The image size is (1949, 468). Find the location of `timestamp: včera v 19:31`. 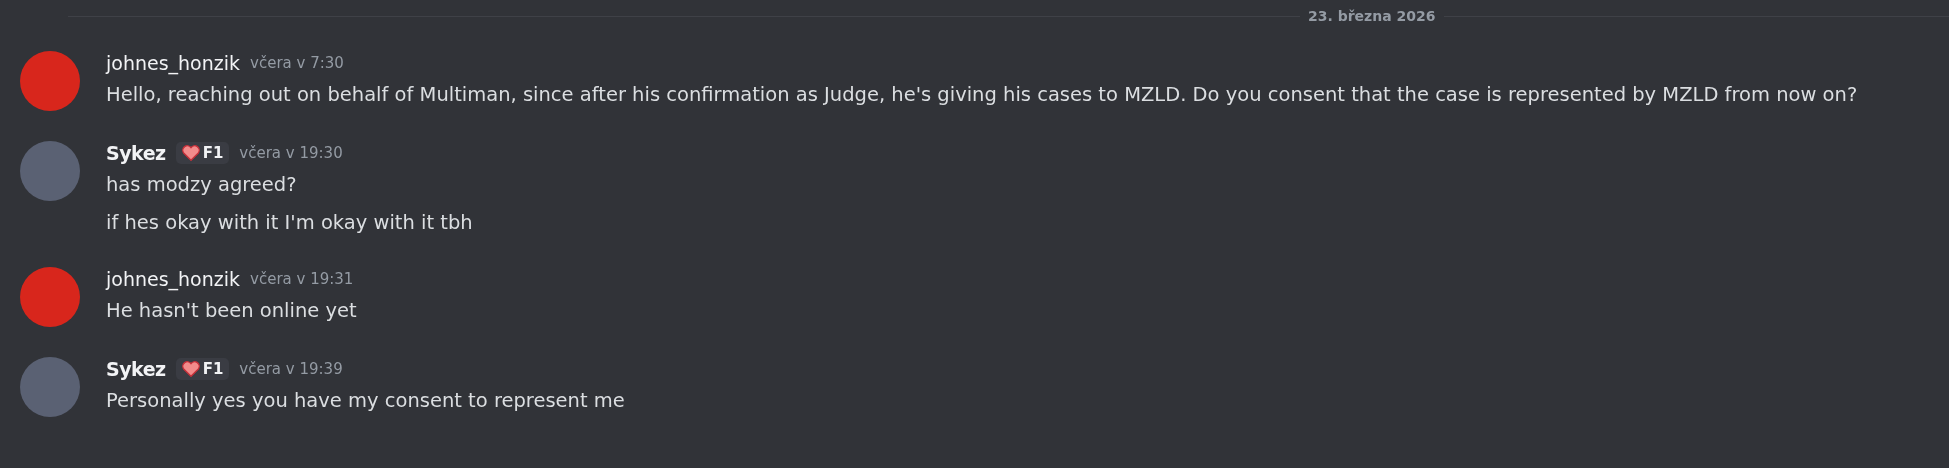

timestamp: včera v 19:31 is located at coordinates (302, 279).